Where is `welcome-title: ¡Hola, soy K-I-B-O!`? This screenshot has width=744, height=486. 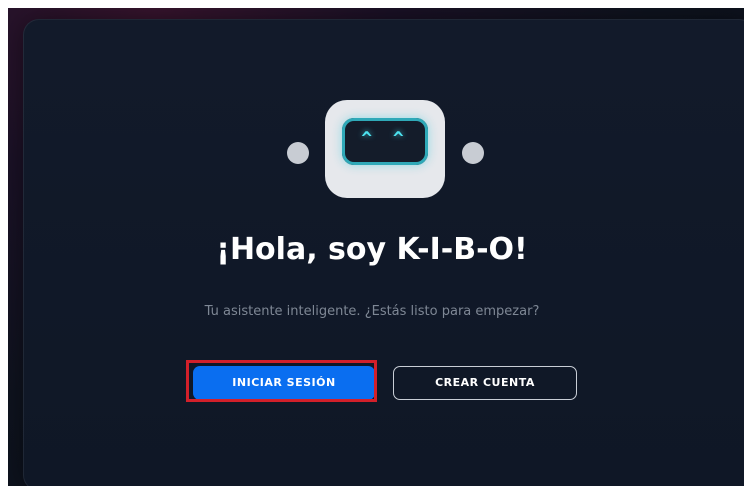
welcome-title: ¡Hola, soy K-I-B-O! is located at coordinates (372, 249).